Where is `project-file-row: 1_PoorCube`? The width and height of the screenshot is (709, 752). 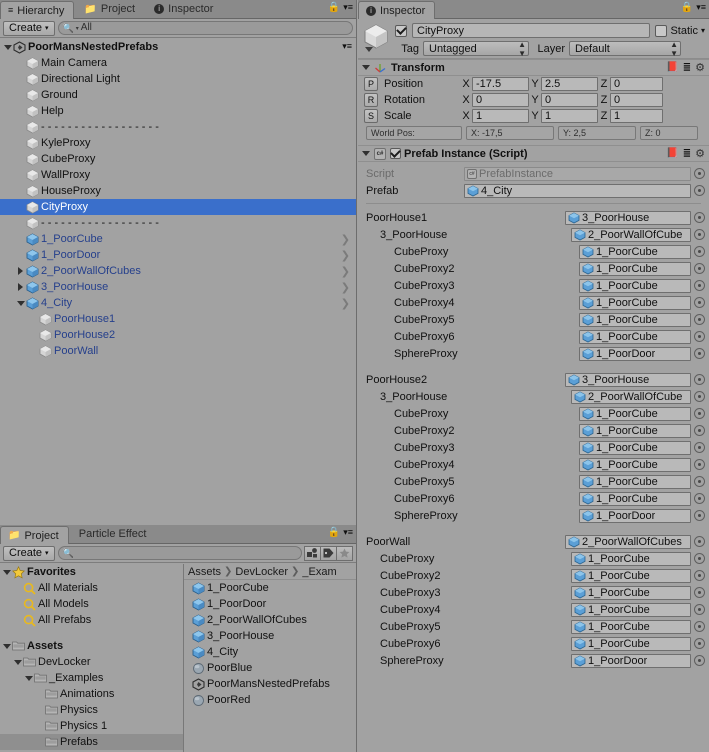
project-file-row: 1_PoorCube is located at coordinates (270, 588).